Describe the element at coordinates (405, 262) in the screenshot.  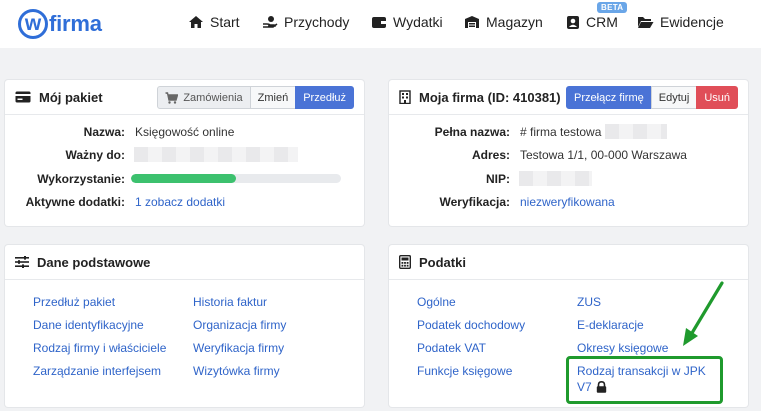
I see `calculator-icon` at that location.